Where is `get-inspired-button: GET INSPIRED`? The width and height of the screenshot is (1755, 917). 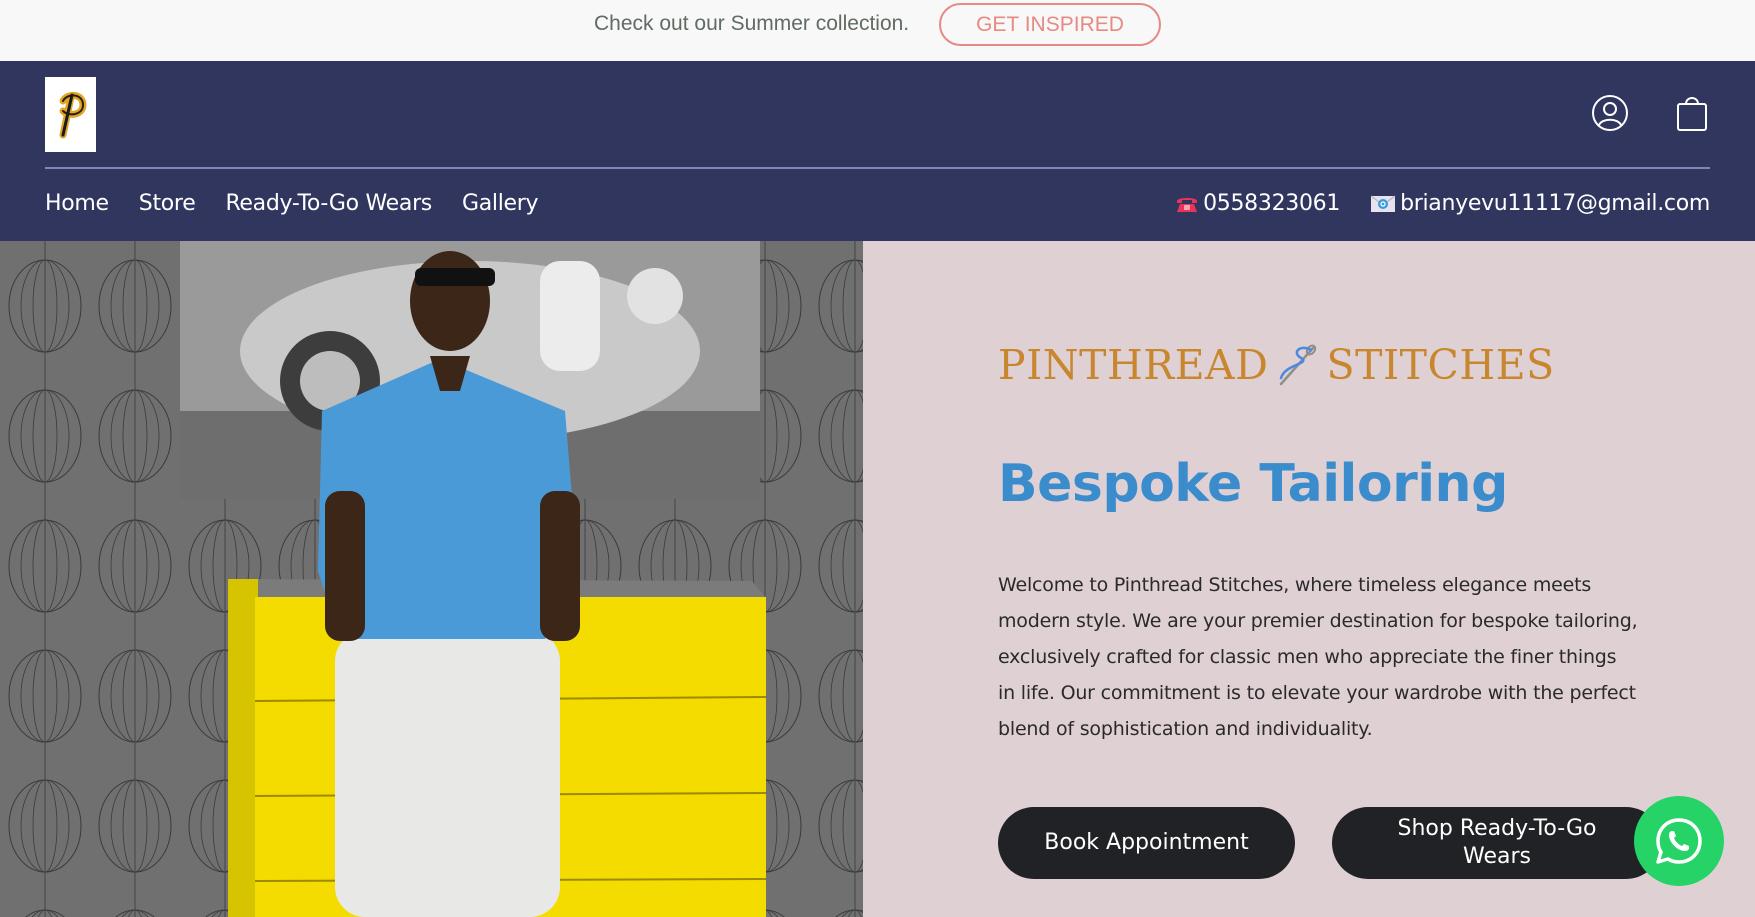
get-inspired-button: GET INSPIRED is located at coordinates (1050, 24).